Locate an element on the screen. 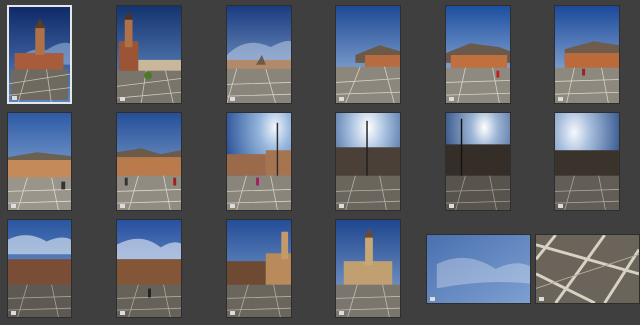 This screenshot has height=325, width=640. thumbnail-square-clouds-left is located at coordinates (39, 268).